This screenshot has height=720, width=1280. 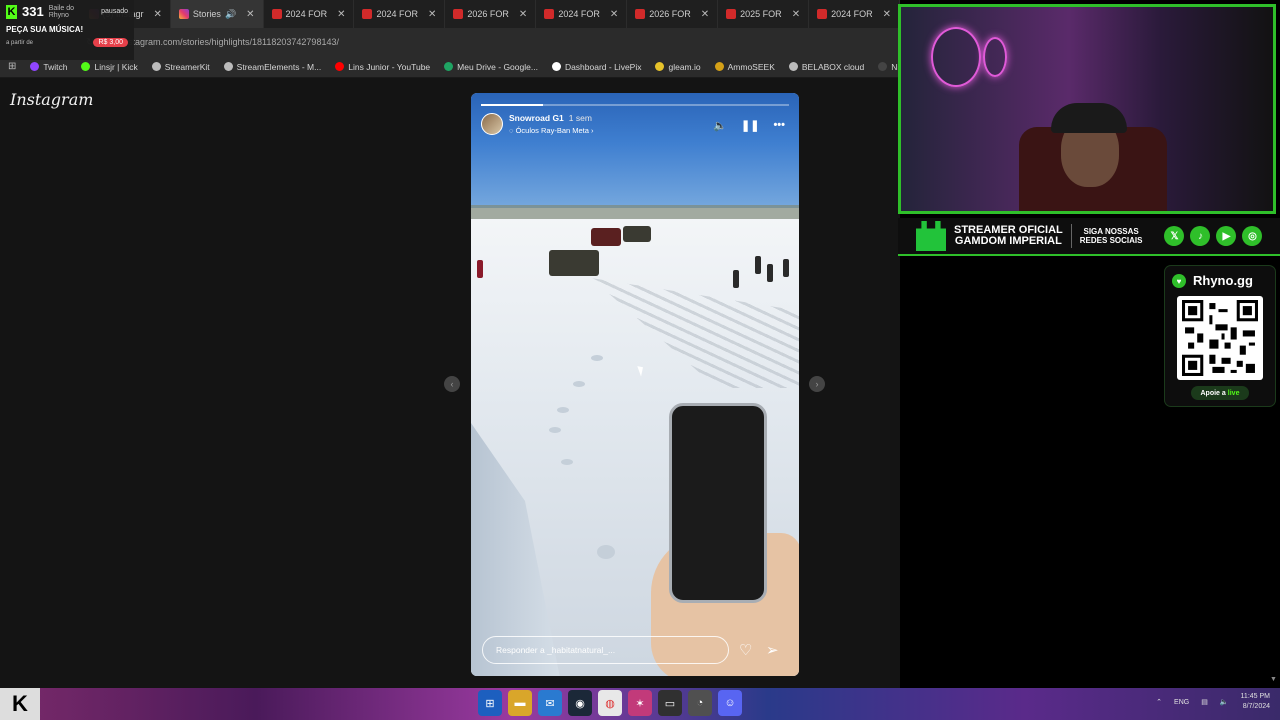 What do you see at coordinates (684, 66) in the screenshot?
I see `bookmark-label: gleam.io` at bounding box center [684, 66].